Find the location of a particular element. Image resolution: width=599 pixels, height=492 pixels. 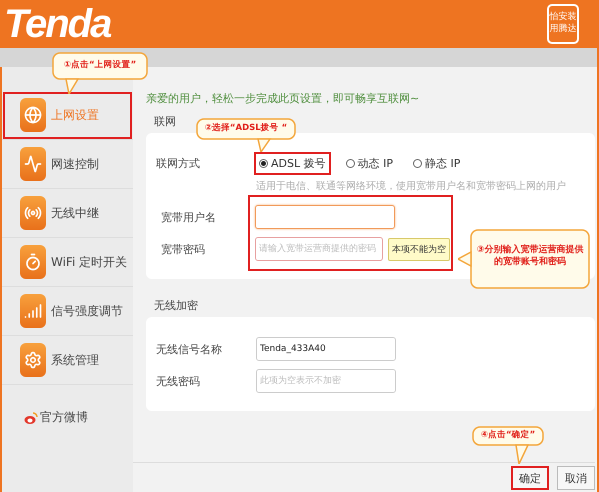

field-label: 无线信号名称 is located at coordinates (189, 349).